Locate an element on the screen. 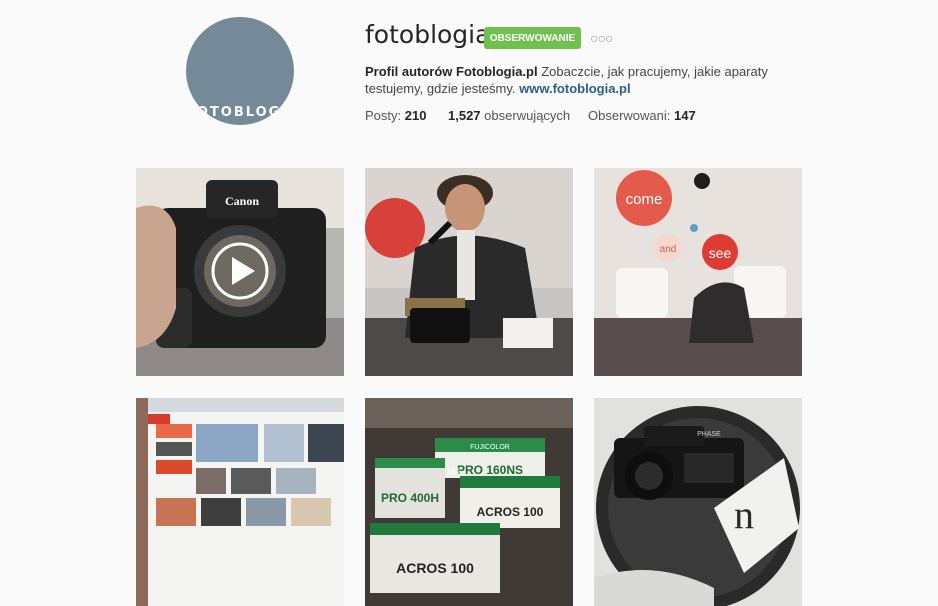  post-image-speaker is located at coordinates (469, 272).